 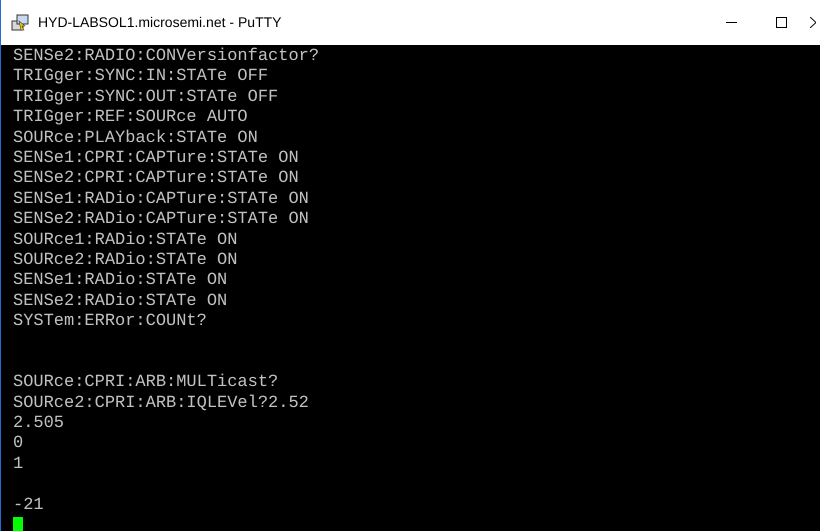 What do you see at coordinates (140, 76) in the screenshot?
I see `terminal-line: TRIGger:SYNC:IN:STATe OFF` at bounding box center [140, 76].